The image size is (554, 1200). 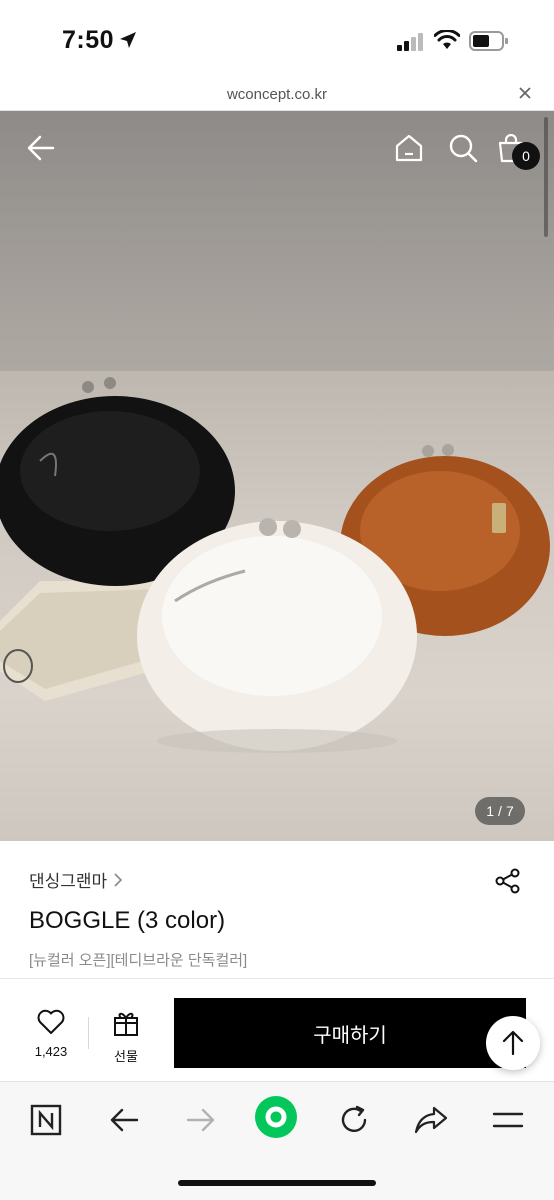 What do you see at coordinates (126, 1024) in the screenshot?
I see `gift-icon` at bounding box center [126, 1024].